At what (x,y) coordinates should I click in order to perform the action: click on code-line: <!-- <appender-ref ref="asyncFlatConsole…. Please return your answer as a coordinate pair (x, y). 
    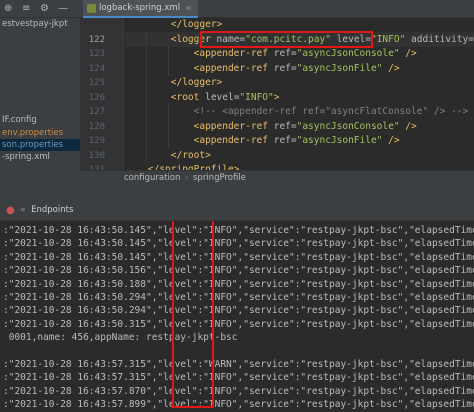
    Looking at the image, I should click on (297, 112).